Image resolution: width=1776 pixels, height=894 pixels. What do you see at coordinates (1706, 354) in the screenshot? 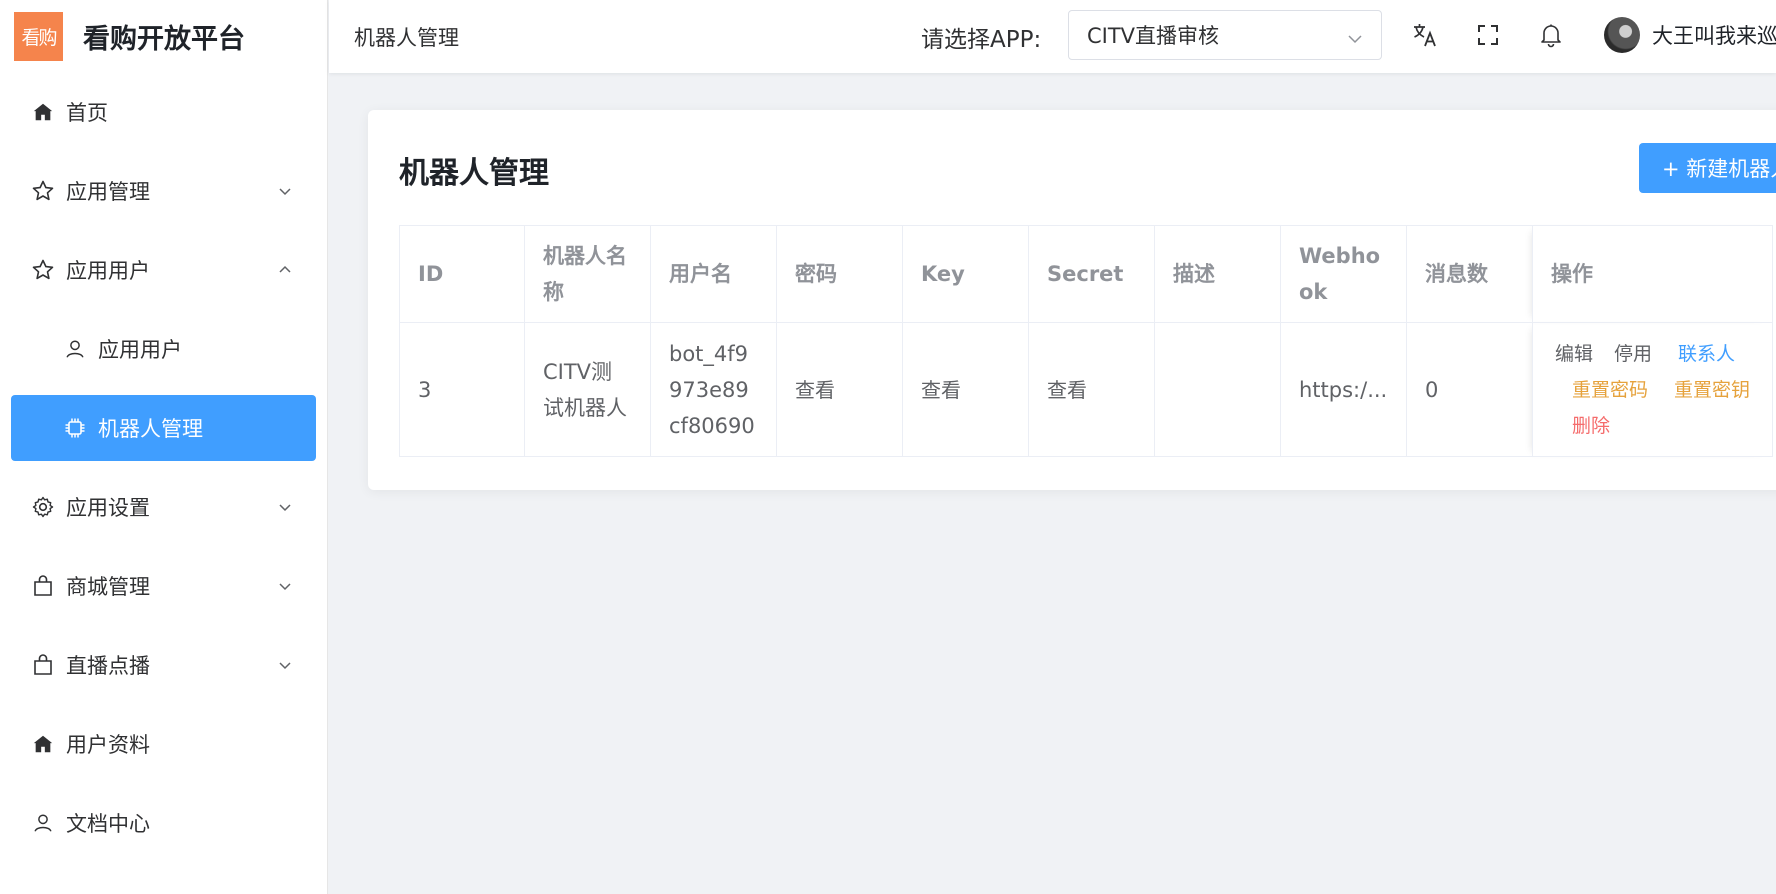
I see `contacts-button: 联系人` at bounding box center [1706, 354].